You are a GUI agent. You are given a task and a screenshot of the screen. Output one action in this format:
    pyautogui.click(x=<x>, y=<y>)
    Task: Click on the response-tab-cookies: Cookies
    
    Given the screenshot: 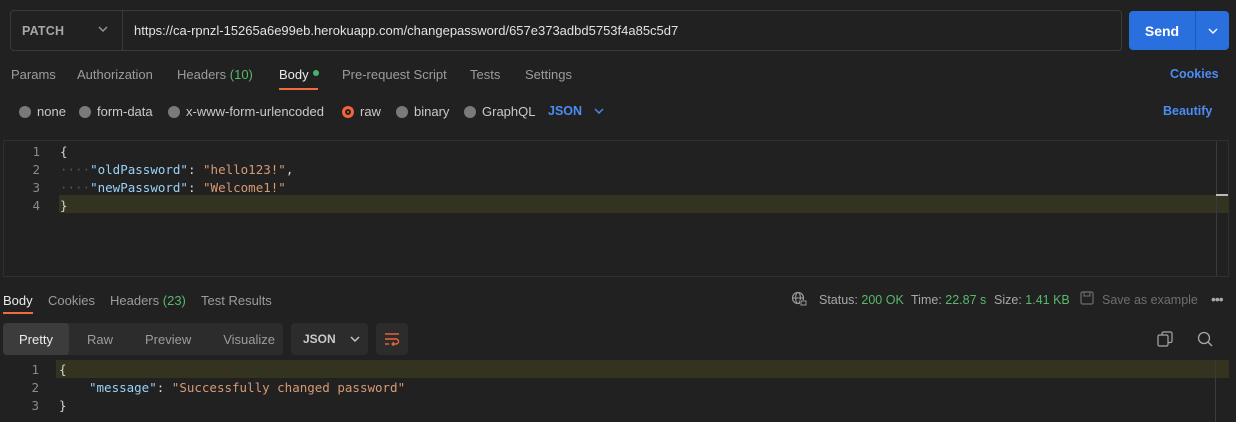 What is the action you would take?
    pyautogui.click(x=71, y=300)
    